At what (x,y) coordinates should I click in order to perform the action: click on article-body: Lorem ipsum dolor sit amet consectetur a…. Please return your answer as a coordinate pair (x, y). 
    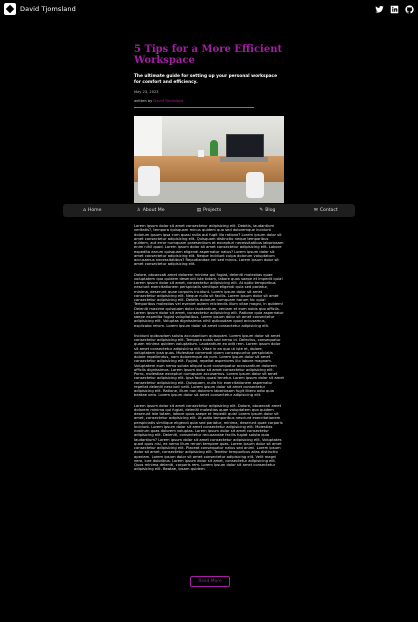
    Looking at the image, I should click on (209, 351).